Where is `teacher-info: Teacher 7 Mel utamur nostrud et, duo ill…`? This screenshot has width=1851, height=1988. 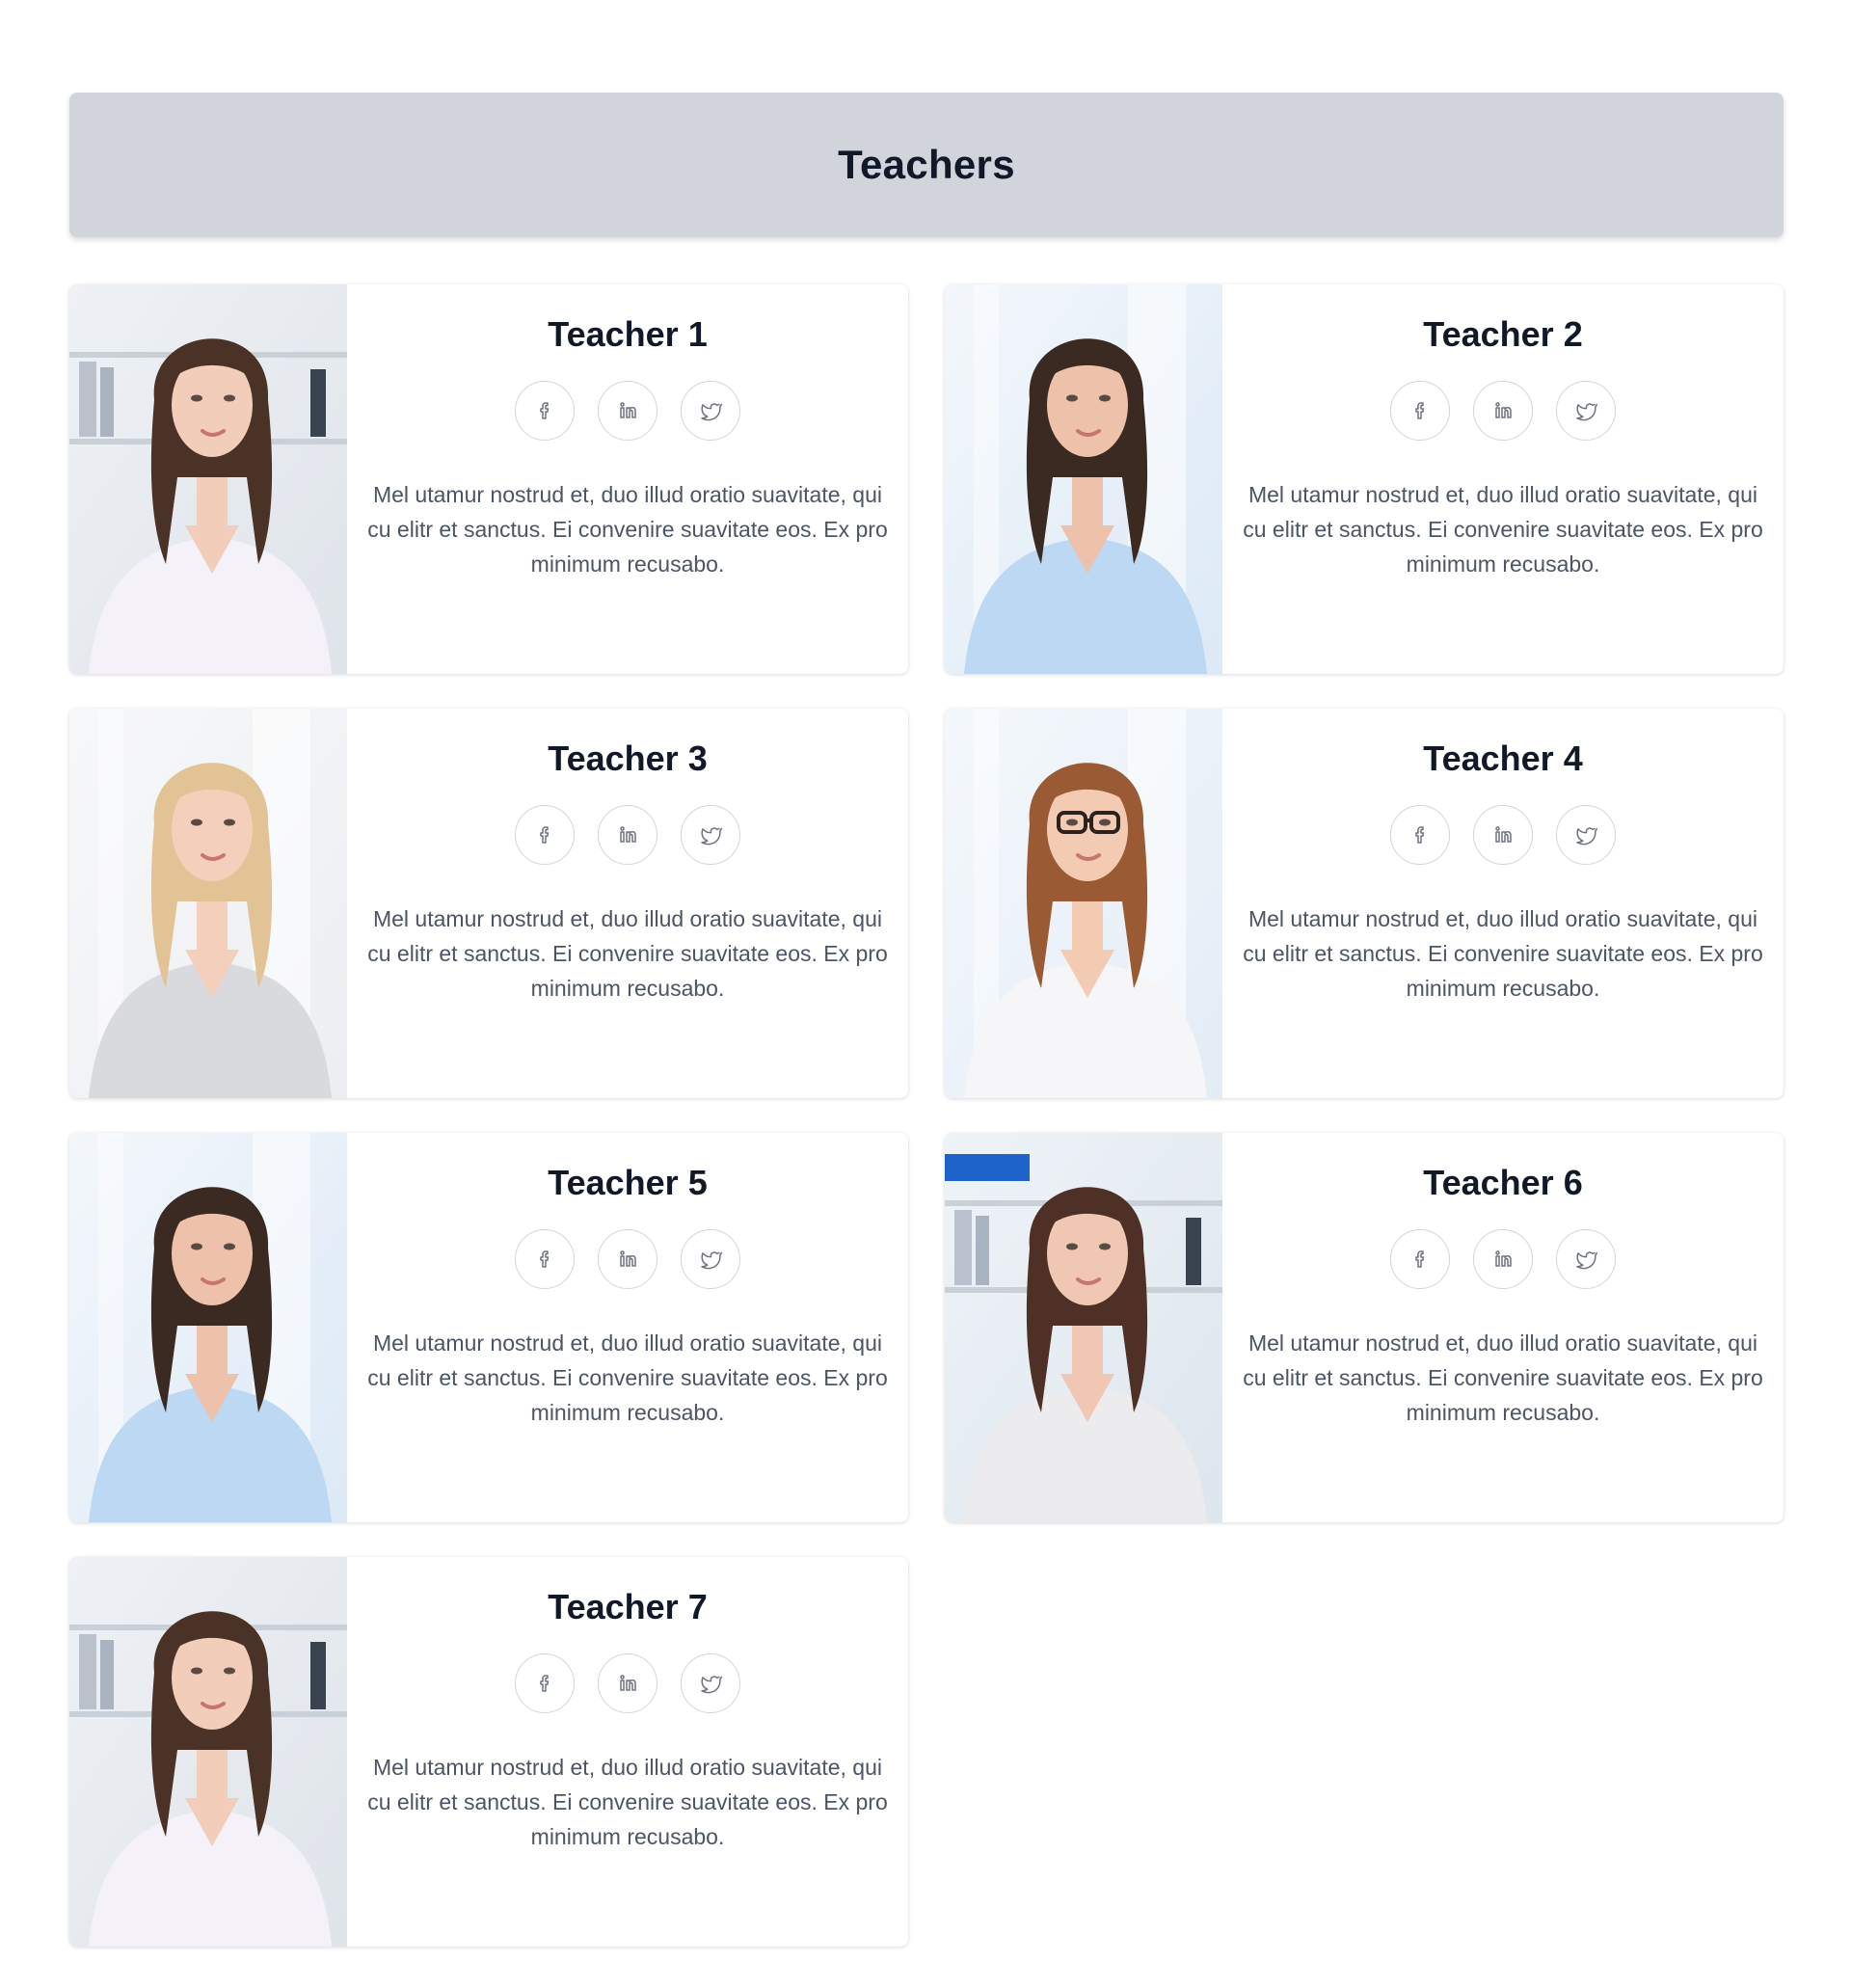 teacher-info: Teacher 7 Mel utamur nostrud et, duo ill… is located at coordinates (627, 1752).